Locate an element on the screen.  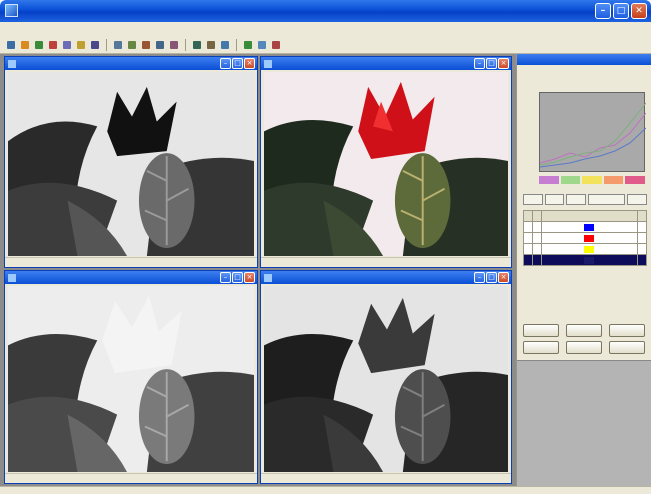
histogram-plot is located at coordinates (593, 132).